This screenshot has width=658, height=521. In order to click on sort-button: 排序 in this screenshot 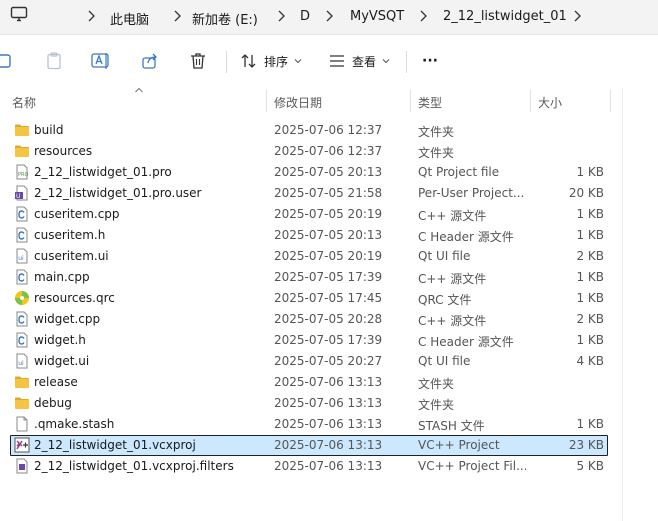, I will do `click(271, 61)`.